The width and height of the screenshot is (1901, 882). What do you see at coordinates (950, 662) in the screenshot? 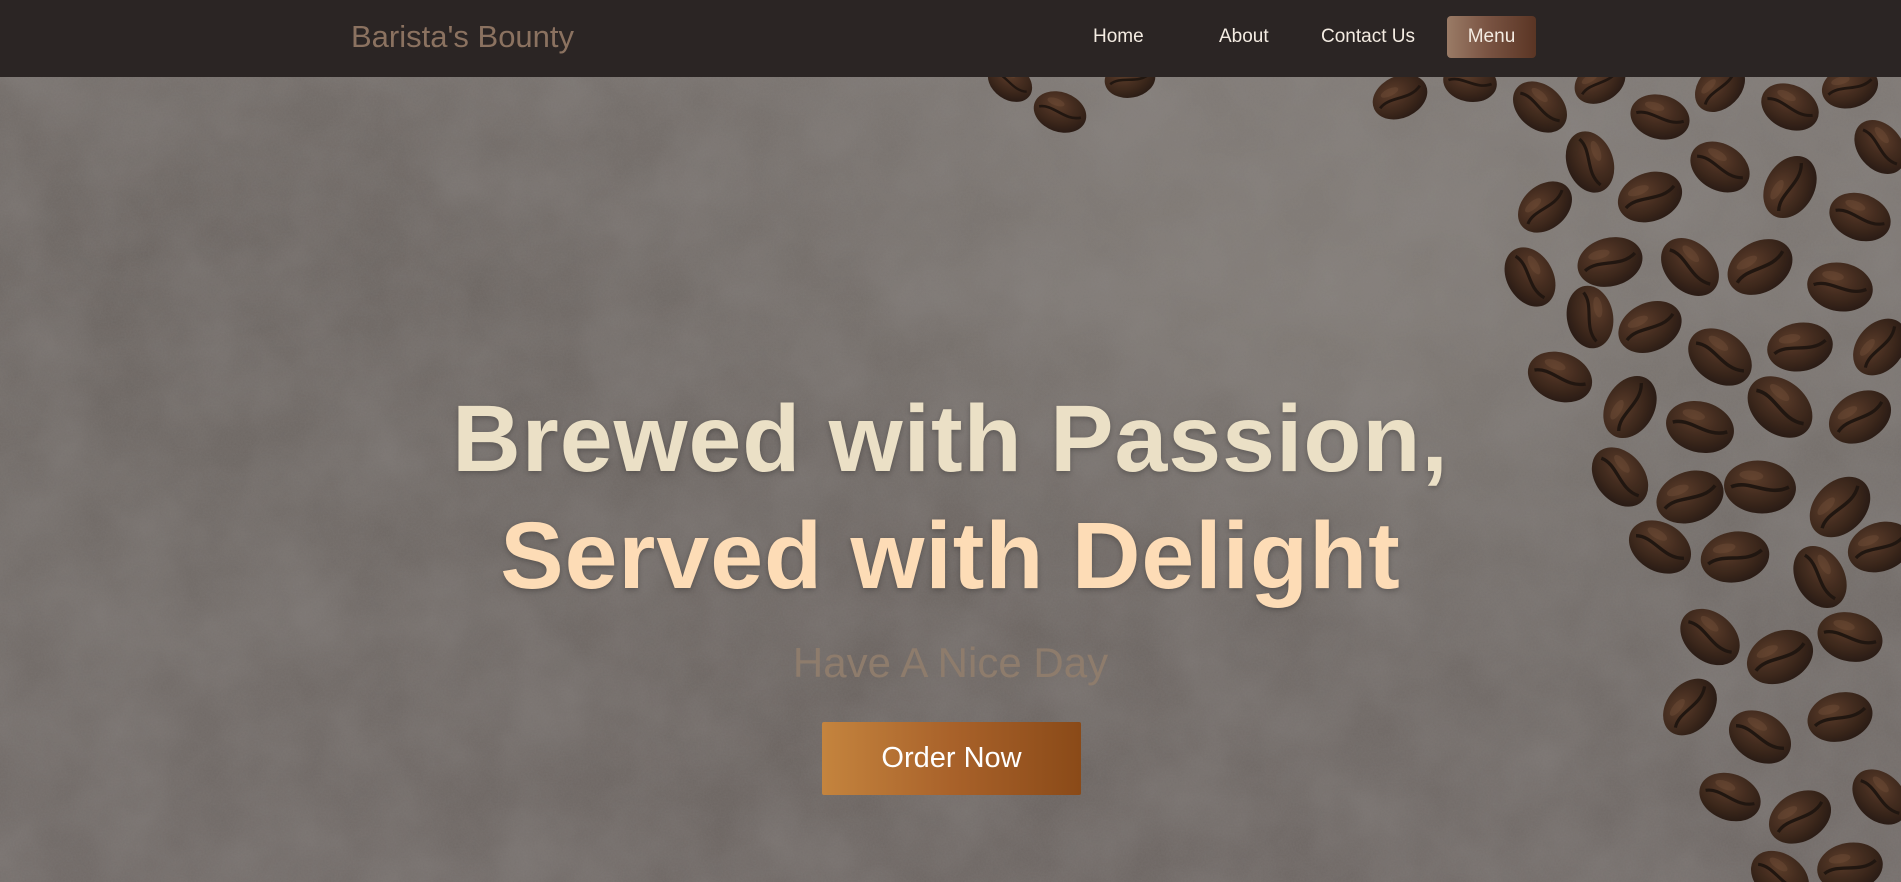
I see `hero-tagline: Have A Nice Day` at bounding box center [950, 662].